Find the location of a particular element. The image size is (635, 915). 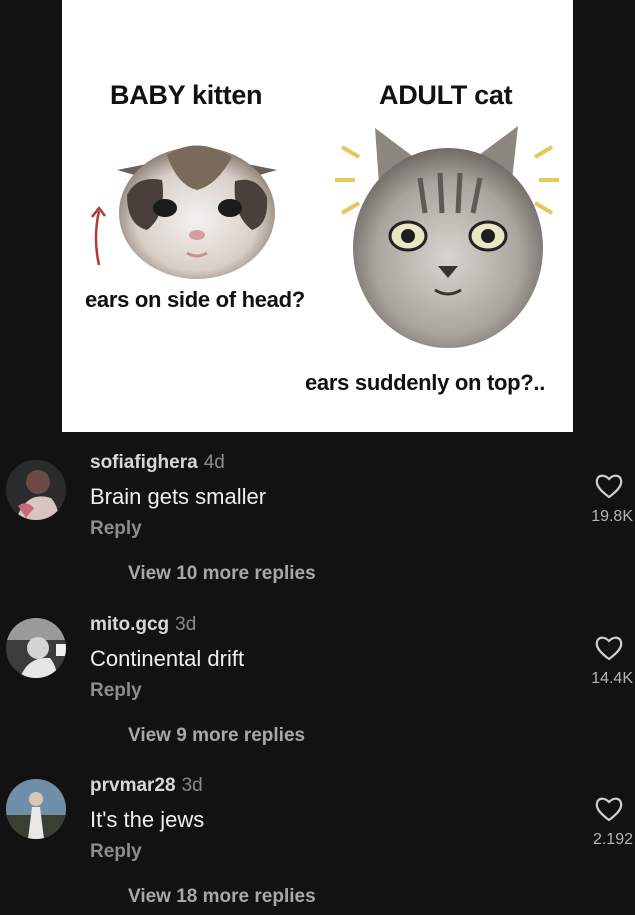

comment-username: prvmar28 3d is located at coordinates (146, 786).